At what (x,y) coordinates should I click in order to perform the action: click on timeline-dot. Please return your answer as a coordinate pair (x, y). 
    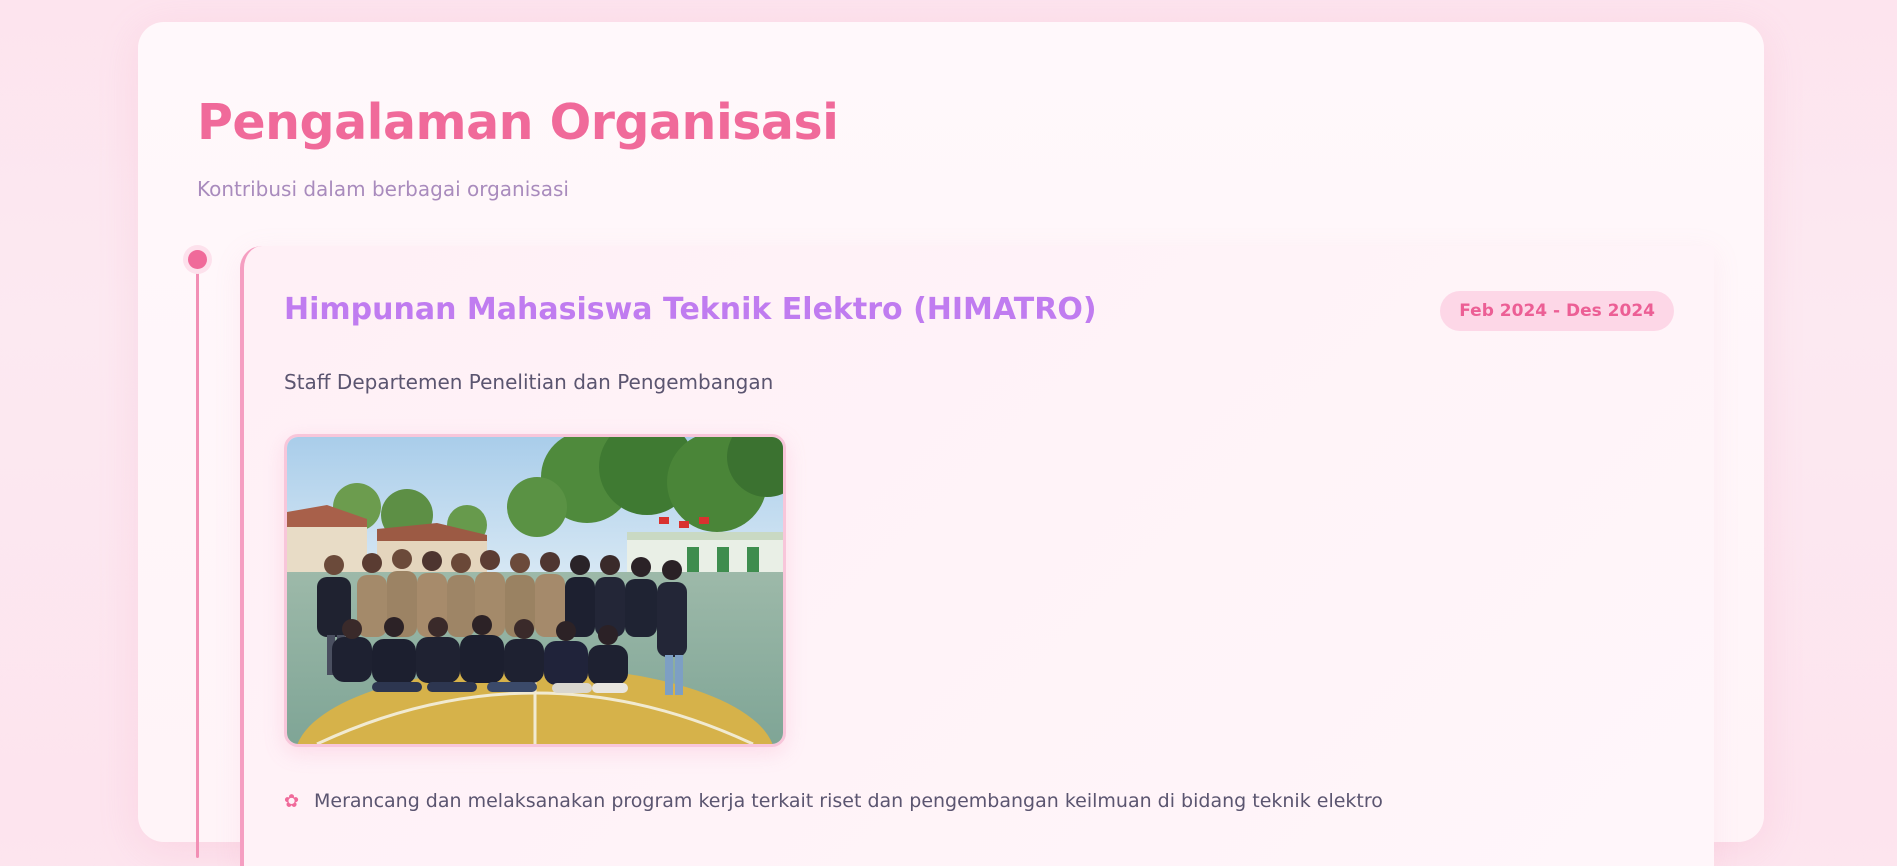
    Looking at the image, I should click on (197, 259).